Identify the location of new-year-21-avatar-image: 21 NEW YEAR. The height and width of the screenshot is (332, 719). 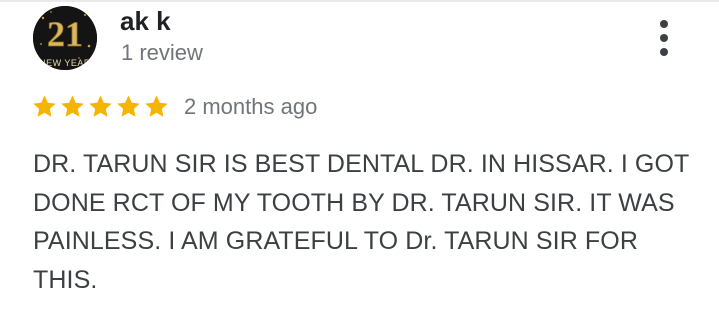
(65, 38).